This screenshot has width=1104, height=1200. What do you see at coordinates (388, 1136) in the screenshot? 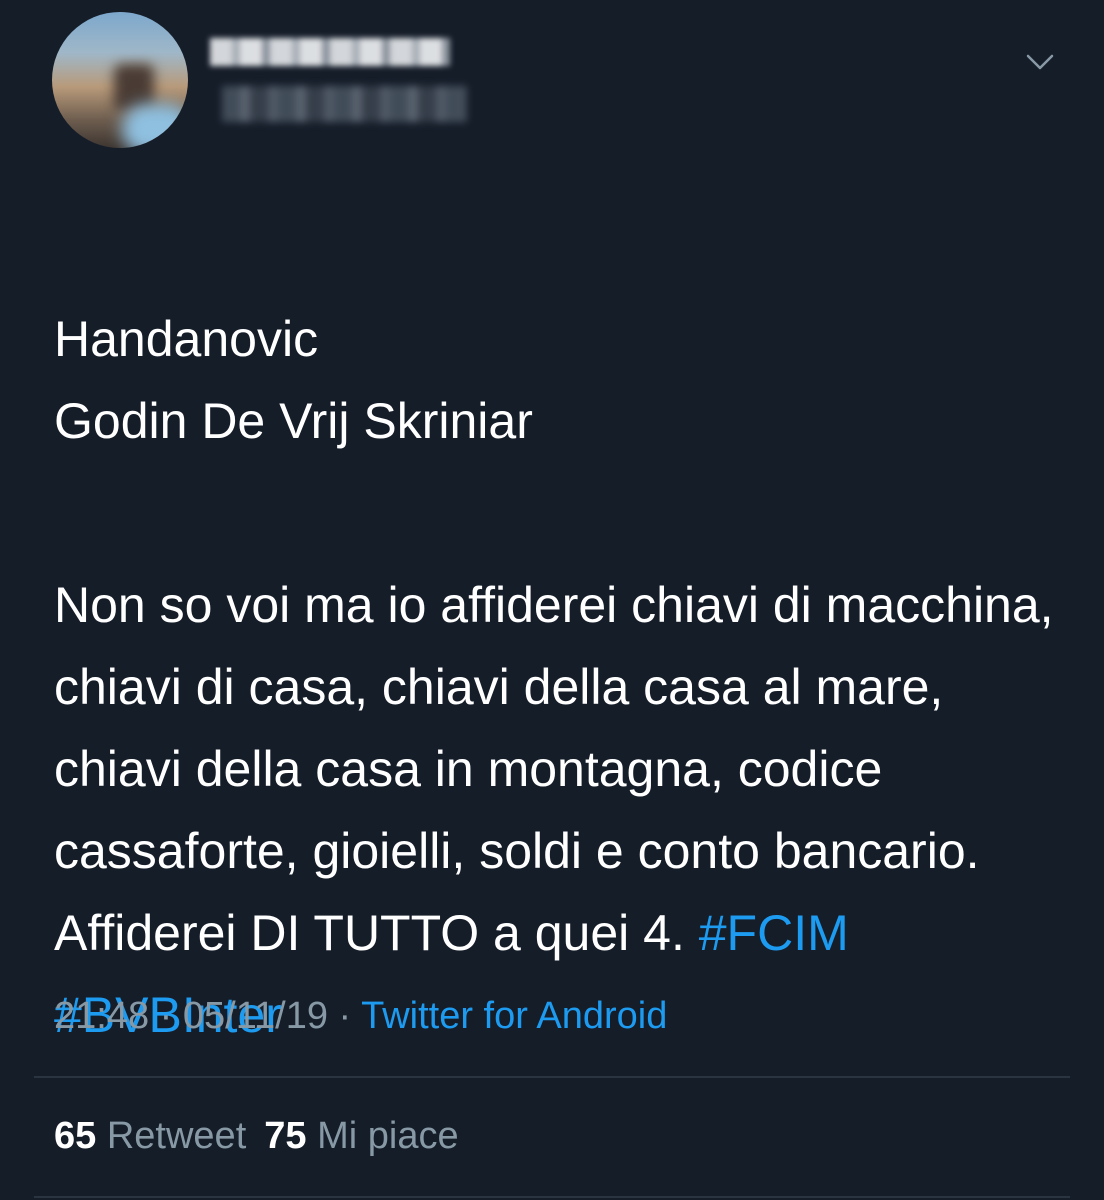
I see `likes-label: Mi piace` at bounding box center [388, 1136].